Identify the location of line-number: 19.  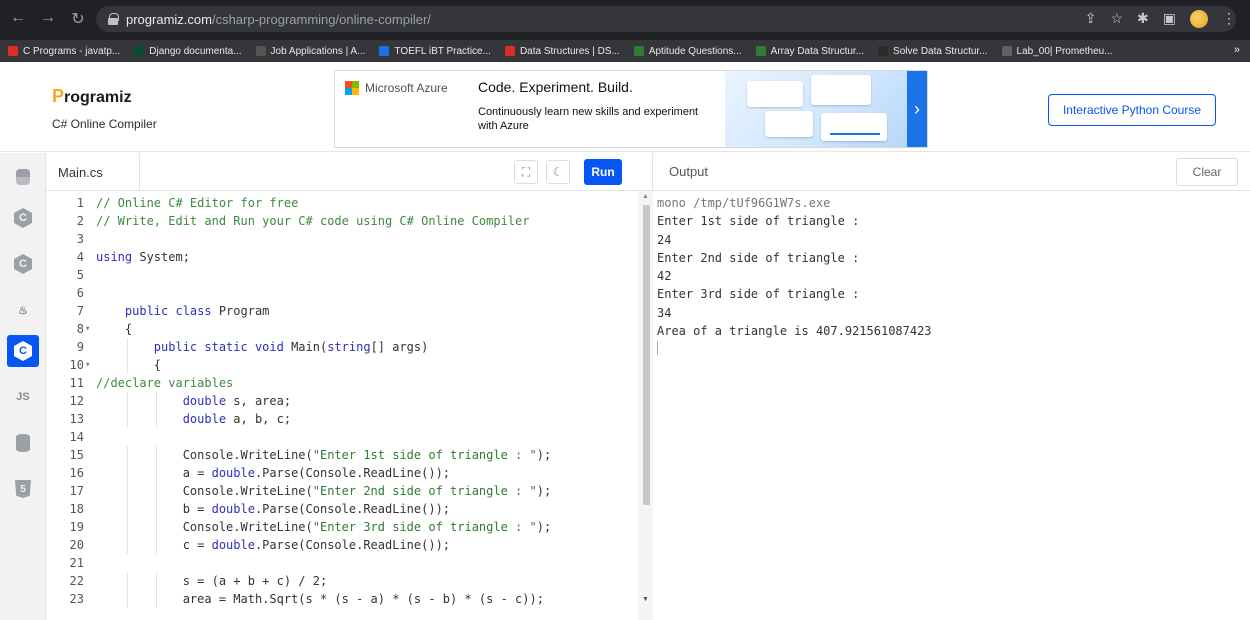
(76, 527).